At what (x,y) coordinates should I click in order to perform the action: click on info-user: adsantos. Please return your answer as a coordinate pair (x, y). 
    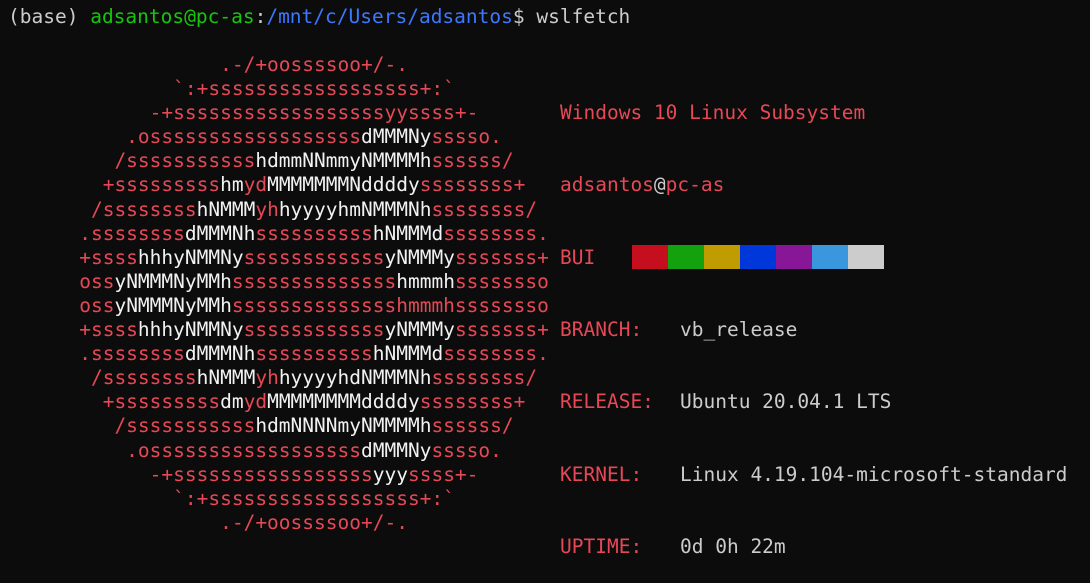
    Looking at the image, I should click on (607, 185).